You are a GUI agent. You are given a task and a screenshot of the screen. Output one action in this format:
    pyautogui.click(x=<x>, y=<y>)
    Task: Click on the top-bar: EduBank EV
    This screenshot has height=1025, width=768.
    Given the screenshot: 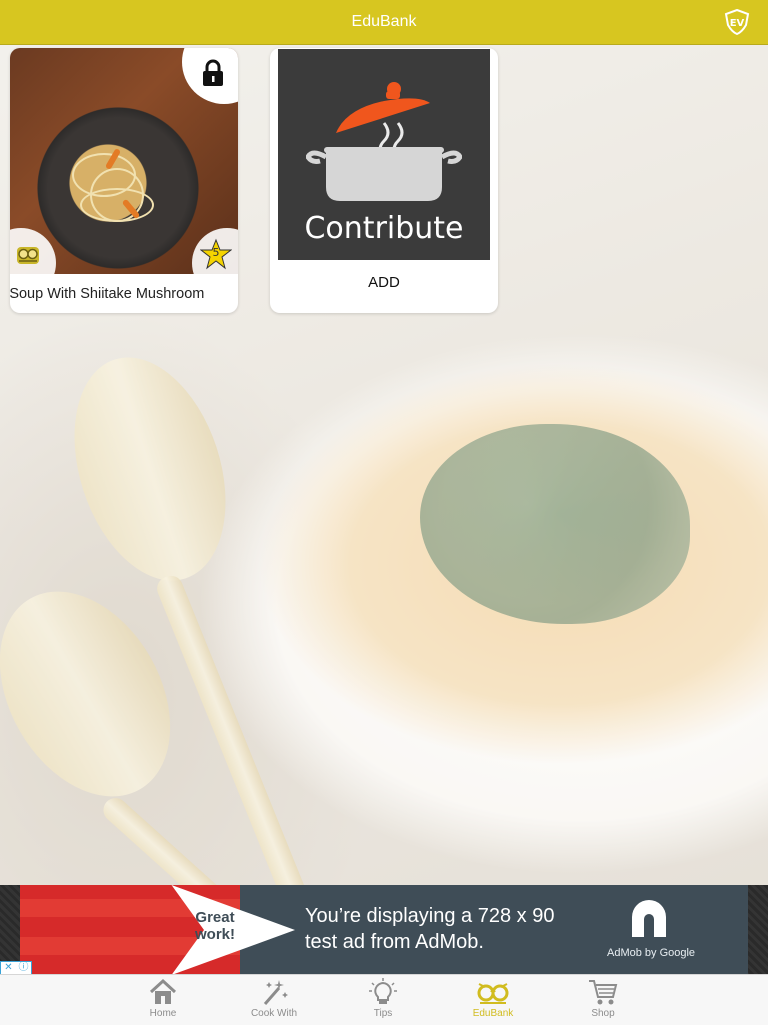 What is the action you would take?
    pyautogui.click(x=384, y=22)
    